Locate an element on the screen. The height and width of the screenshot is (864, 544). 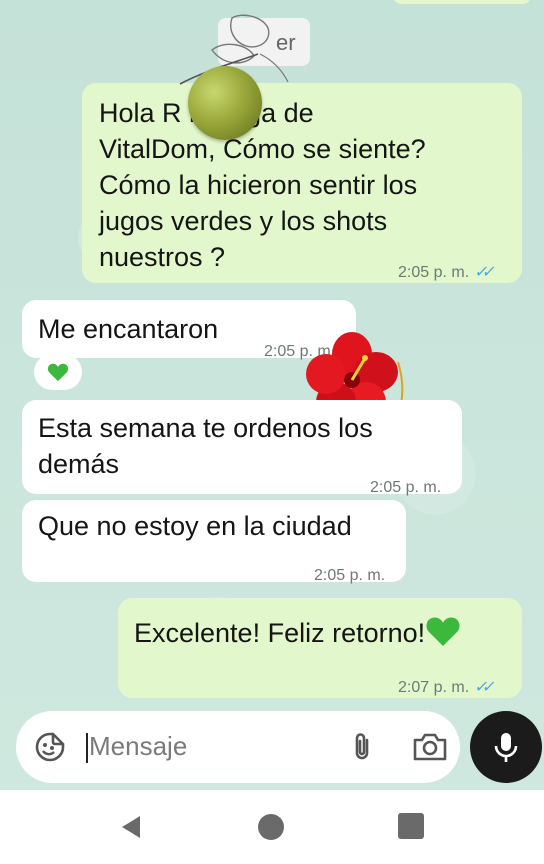
home-icon is located at coordinates (271, 827).